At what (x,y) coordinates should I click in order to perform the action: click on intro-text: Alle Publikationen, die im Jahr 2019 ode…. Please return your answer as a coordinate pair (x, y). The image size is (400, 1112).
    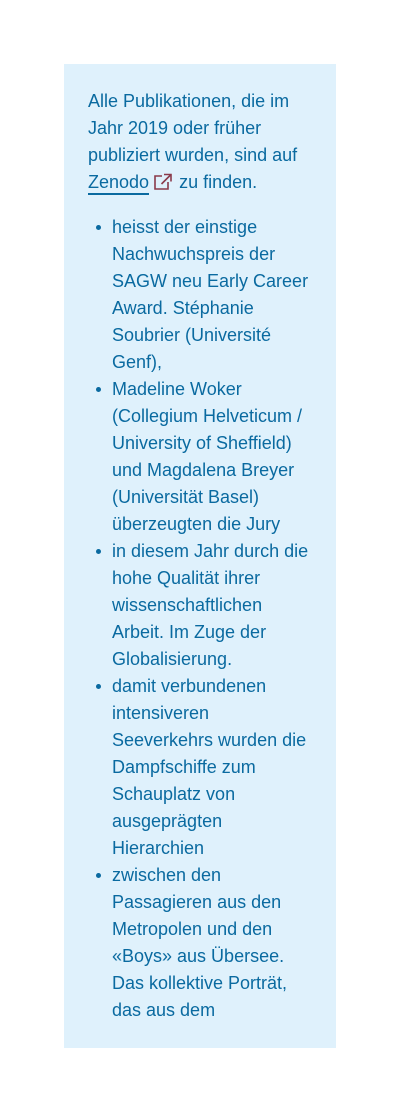
    Looking at the image, I should click on (193, 128).